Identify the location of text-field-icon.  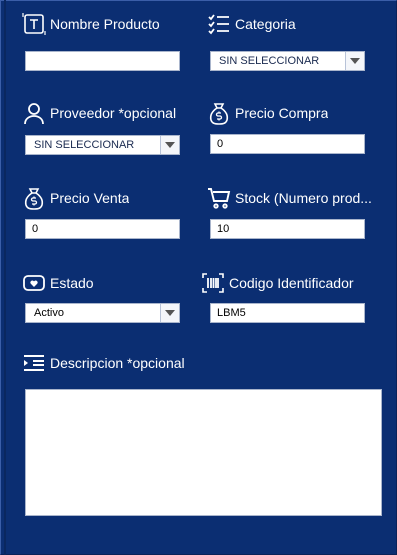
(34, 24).